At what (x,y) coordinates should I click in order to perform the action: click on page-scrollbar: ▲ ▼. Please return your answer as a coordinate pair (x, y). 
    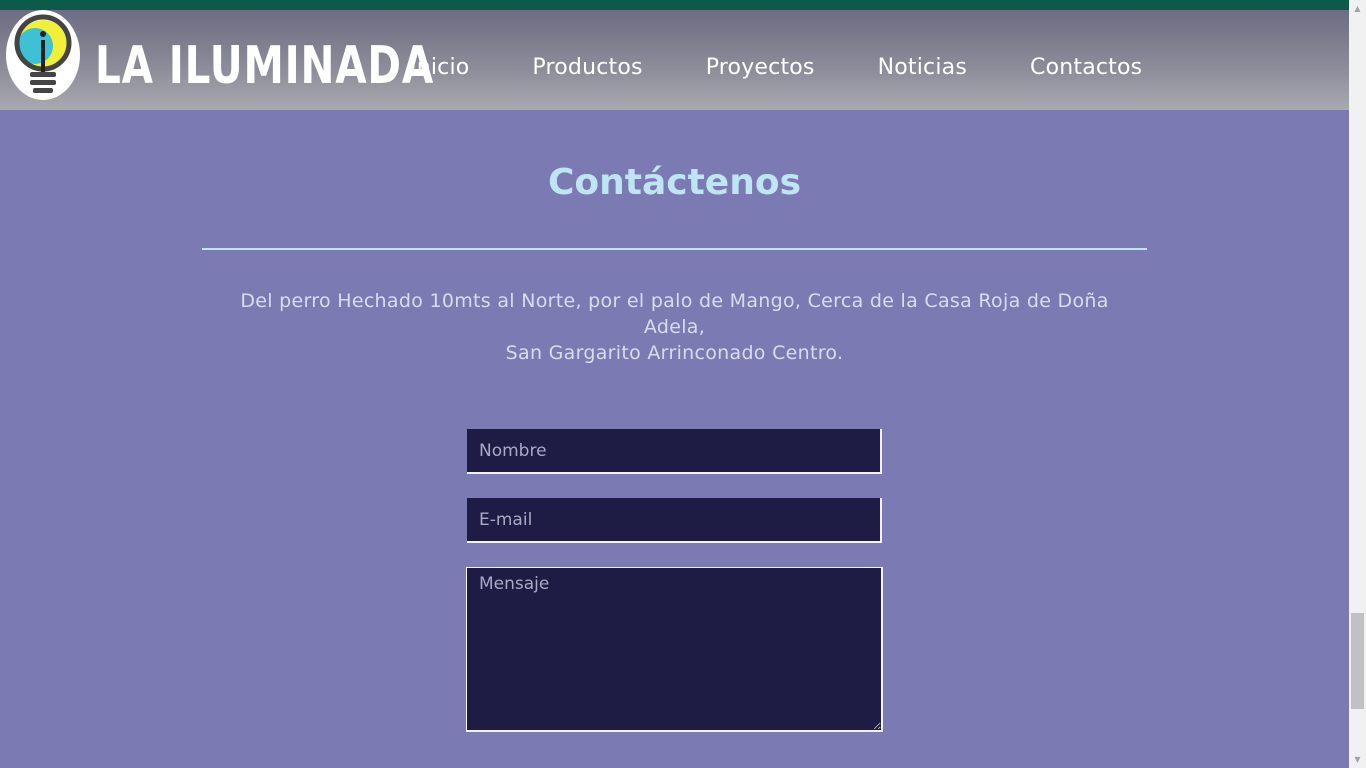
    Looking at the image, I should click on (1357, 384).